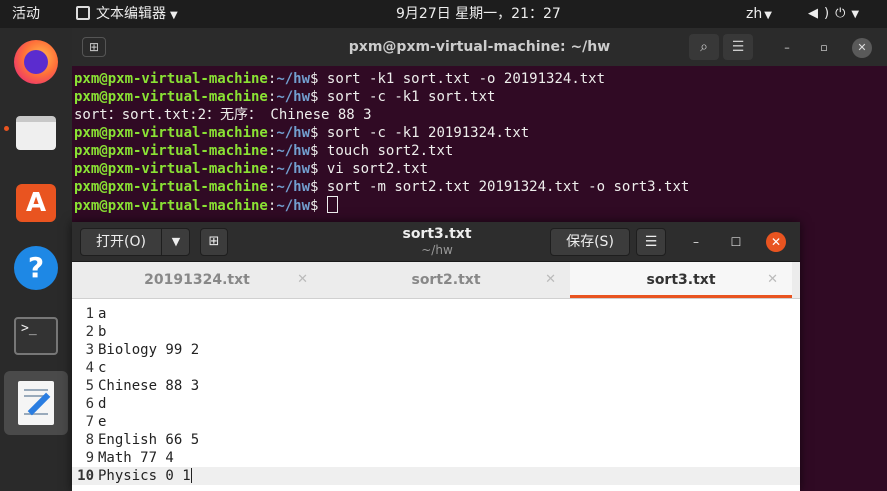  I want to click on line-content: c, so click(102, 368).